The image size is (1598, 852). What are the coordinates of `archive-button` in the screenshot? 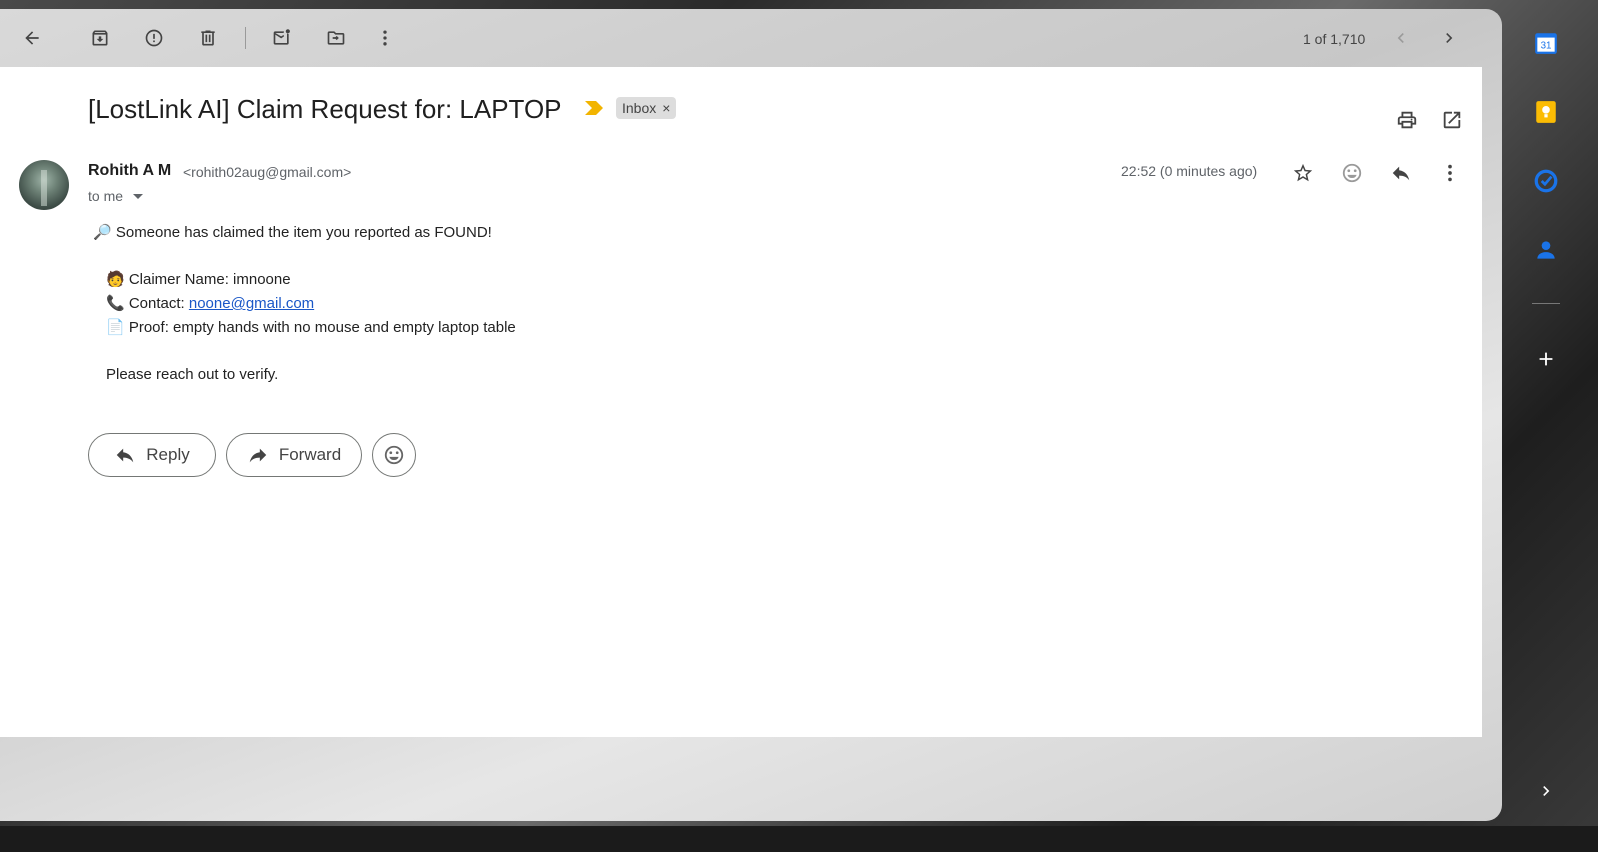 It's located at (100, 38).